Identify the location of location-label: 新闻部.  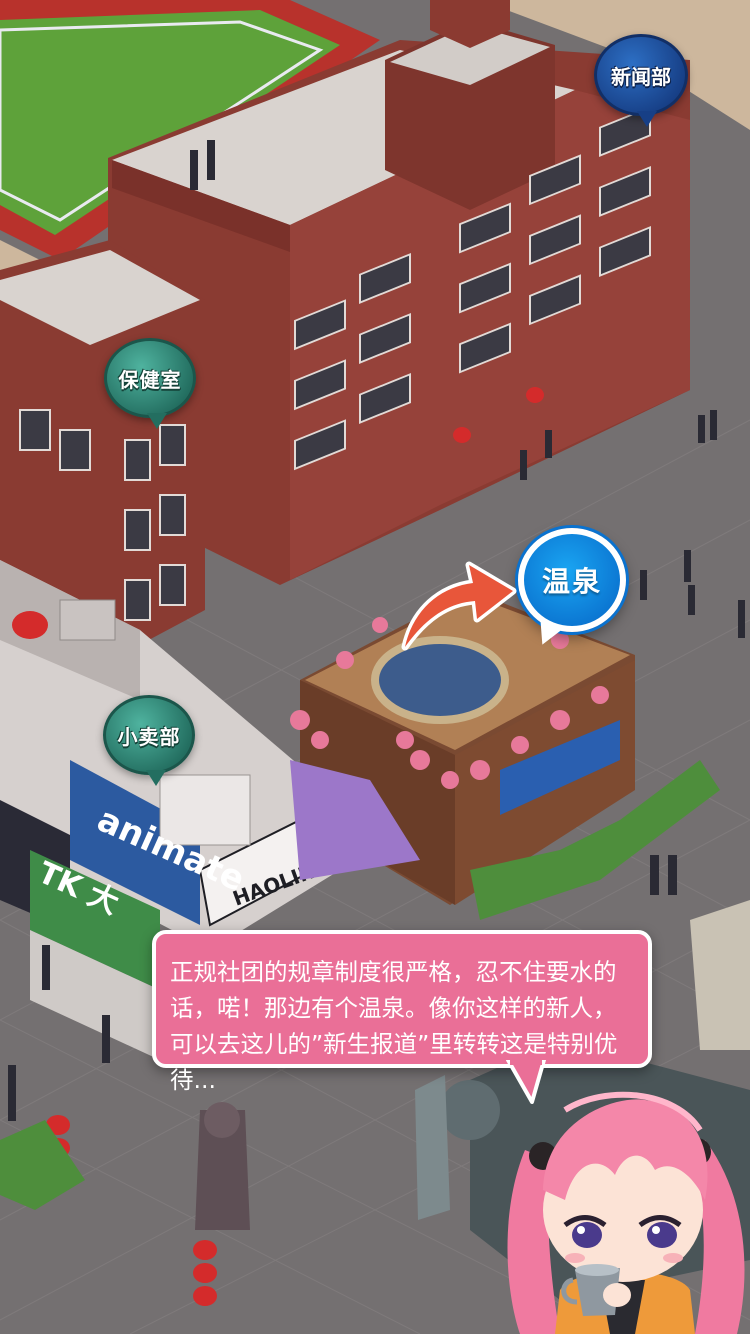
(641, 76).